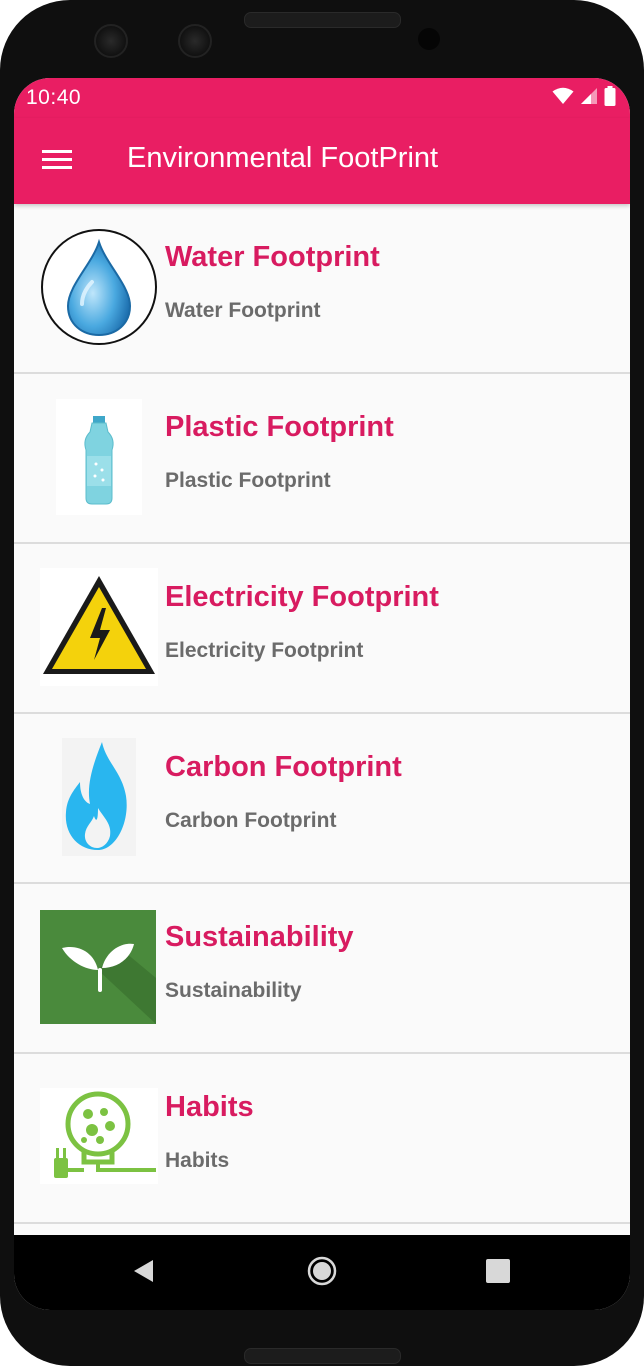  What do you see at coordinates (322, 459) in the screenshot?
I see `list-item-plastic-footprint: Plastic Footprint Plastic Footprint` at bounding box center [322, 459].